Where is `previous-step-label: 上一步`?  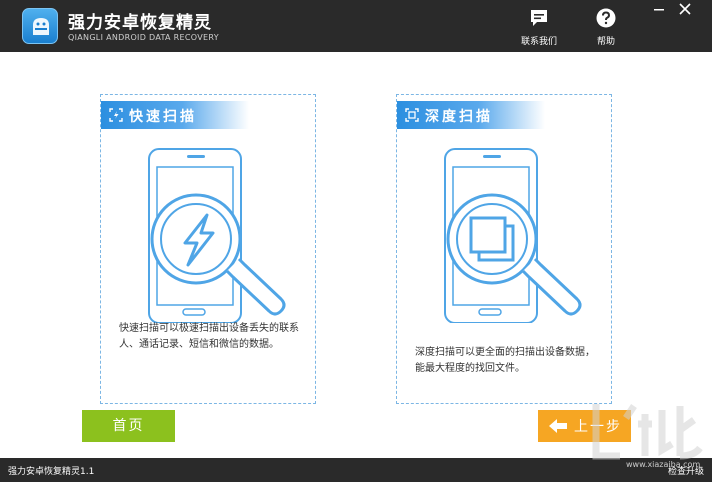 previous-step-label: 上一步 is located at coordinates (598, 427).